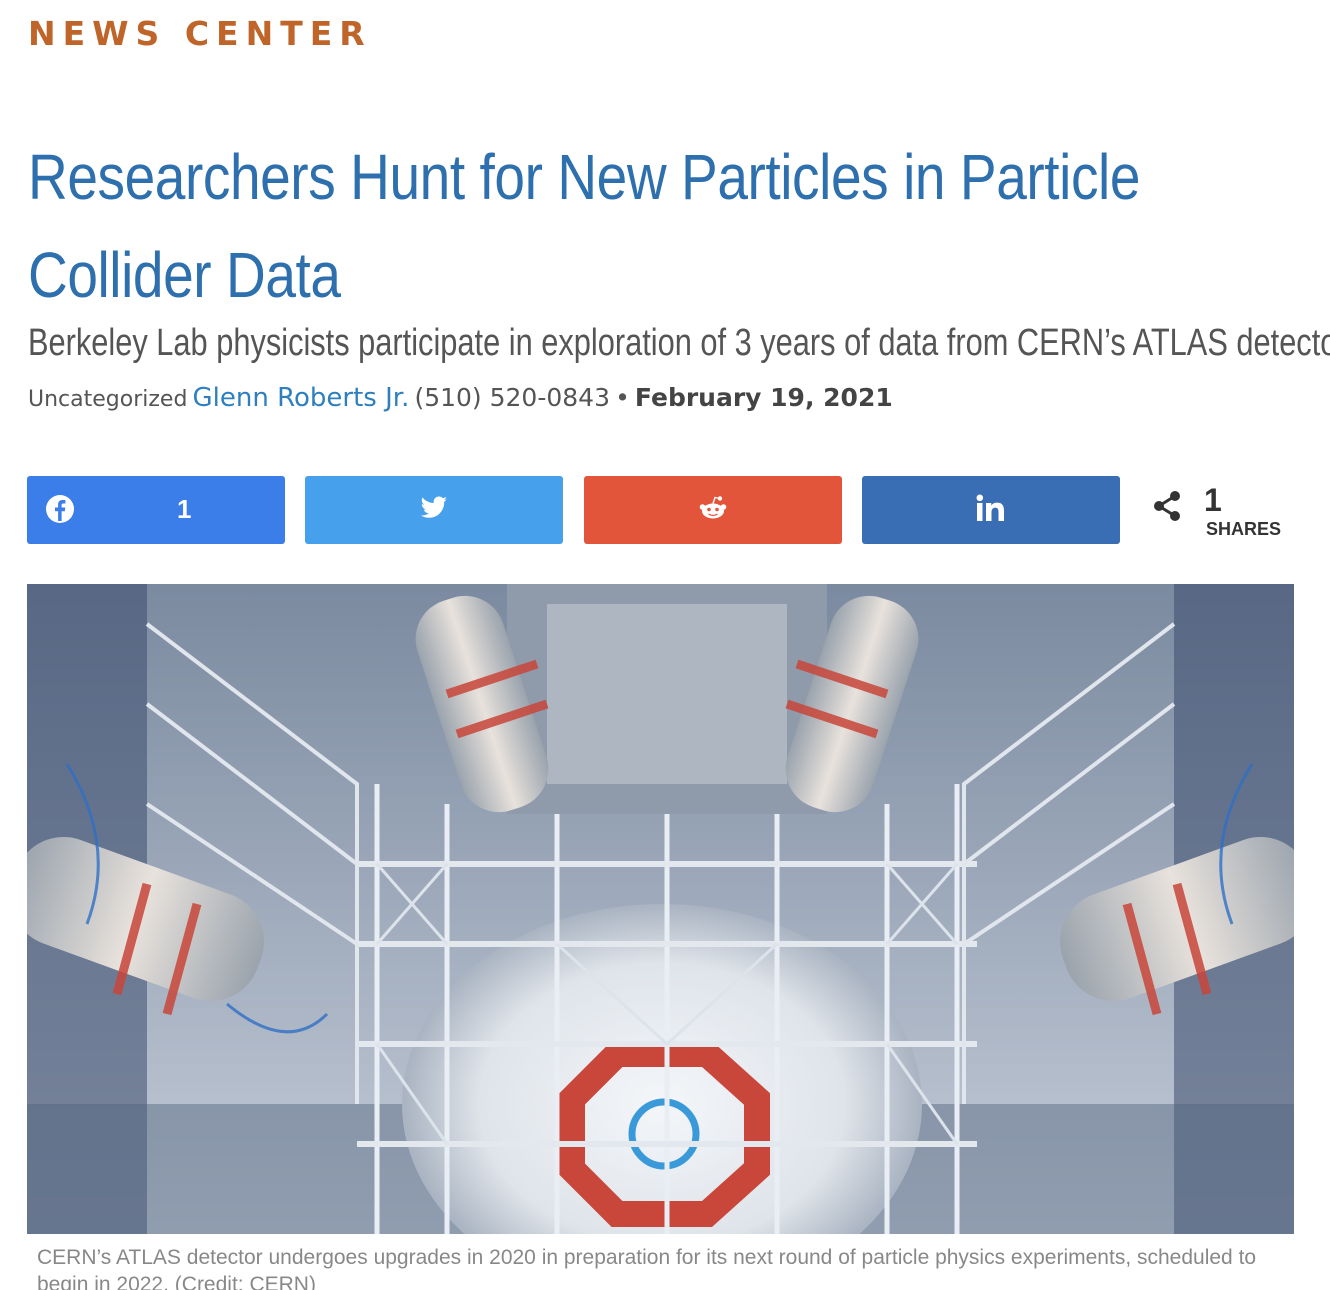  I want to click on share-bar: 1 1 SHARES, so click(662, 510).